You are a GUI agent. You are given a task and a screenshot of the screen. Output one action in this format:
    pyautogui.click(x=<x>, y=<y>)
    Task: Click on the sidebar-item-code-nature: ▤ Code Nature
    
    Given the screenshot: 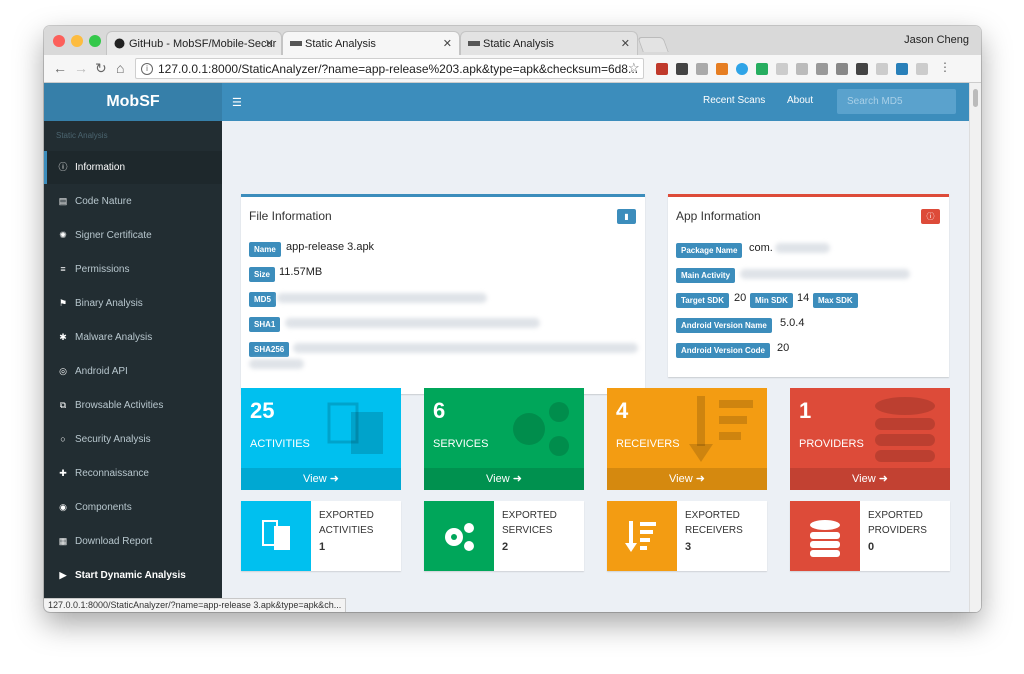 What is the action you would take?
    pyautogui.click(x=133, y=201)
    